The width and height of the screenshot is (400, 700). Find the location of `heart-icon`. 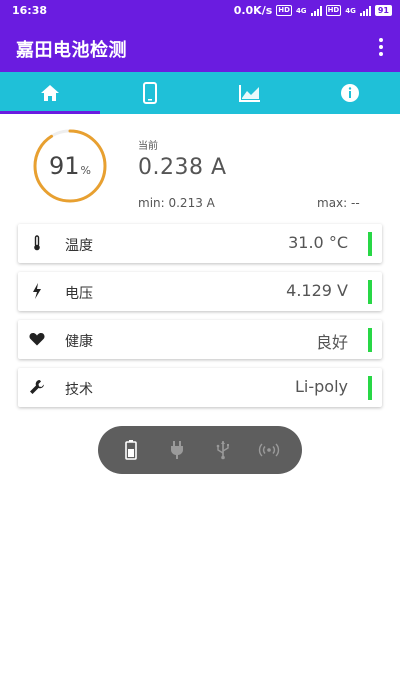

heart-icon is located at coordinates (37, 339).